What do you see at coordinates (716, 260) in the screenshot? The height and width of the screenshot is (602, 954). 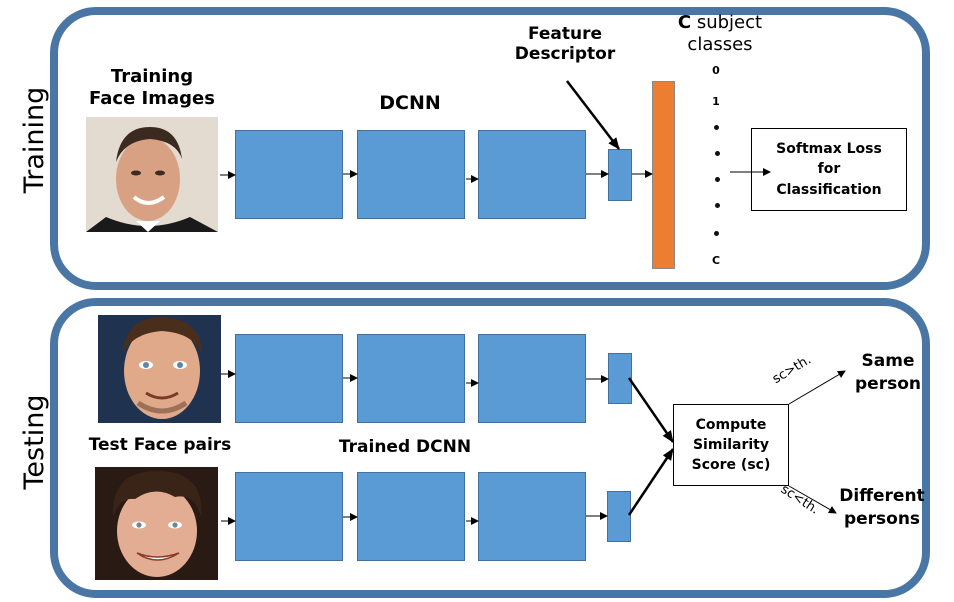 I see `class-index-c: C` at bounding box center [716, 260].